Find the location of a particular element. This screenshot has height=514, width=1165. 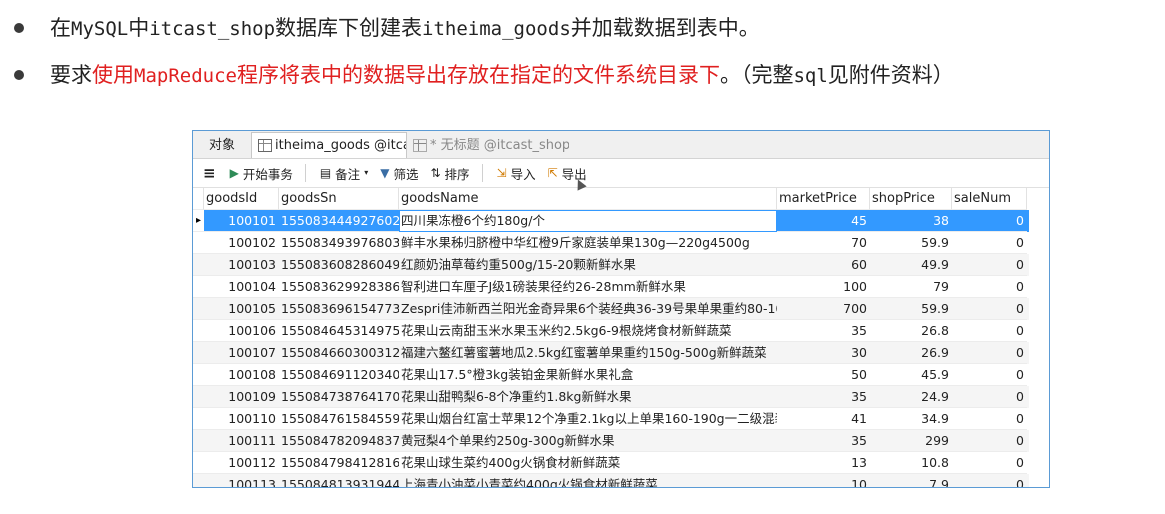

begin-transaction-button: ▶ 开始事务 is located at coordinates (261, 173).